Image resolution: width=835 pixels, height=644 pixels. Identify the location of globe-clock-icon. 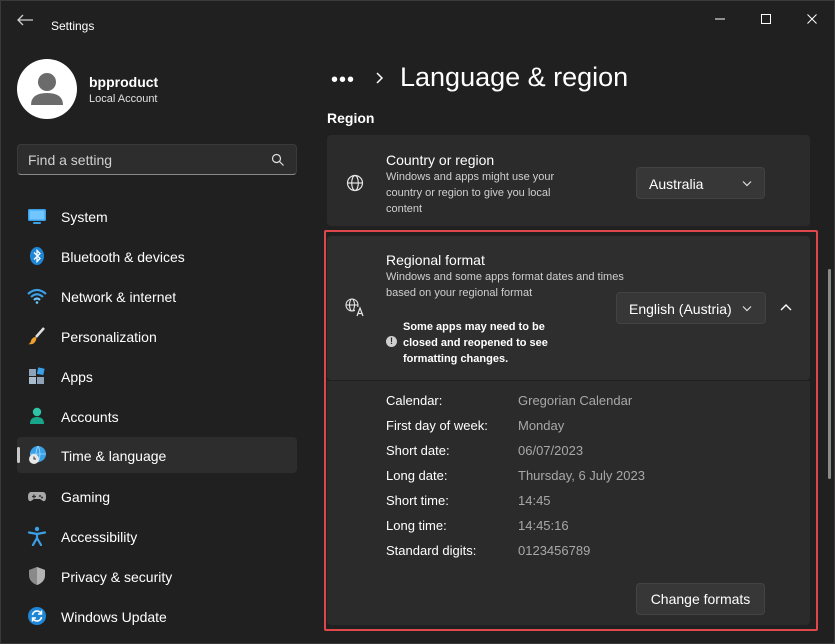
(37, 454).